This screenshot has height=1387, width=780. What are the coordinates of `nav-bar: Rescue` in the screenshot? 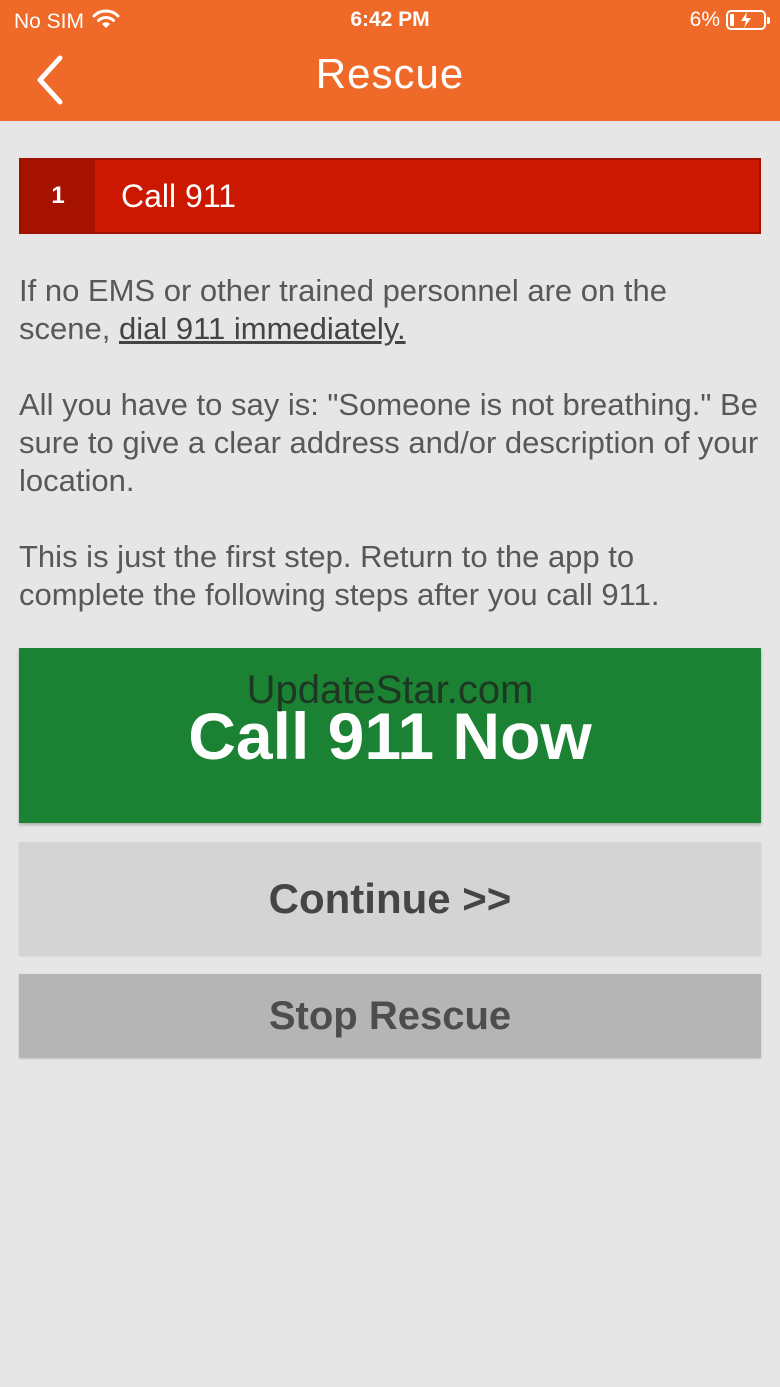 It's located at (390, 80).